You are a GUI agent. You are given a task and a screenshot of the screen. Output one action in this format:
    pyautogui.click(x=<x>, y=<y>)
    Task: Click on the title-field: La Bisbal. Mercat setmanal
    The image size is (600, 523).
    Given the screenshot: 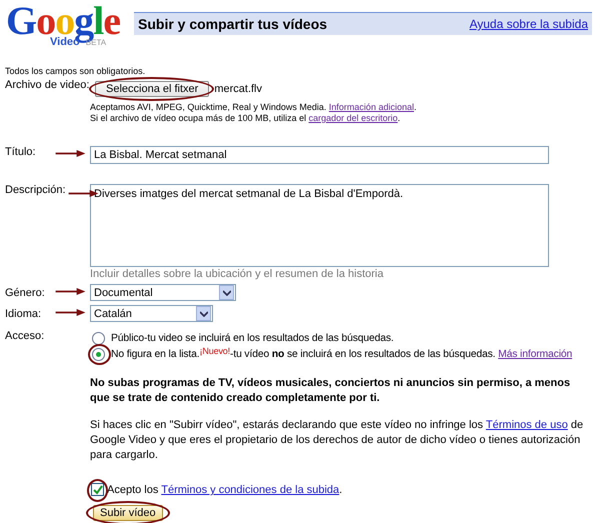 What is the action you would take?
    pyautogui.click(x=319, y=155)
    